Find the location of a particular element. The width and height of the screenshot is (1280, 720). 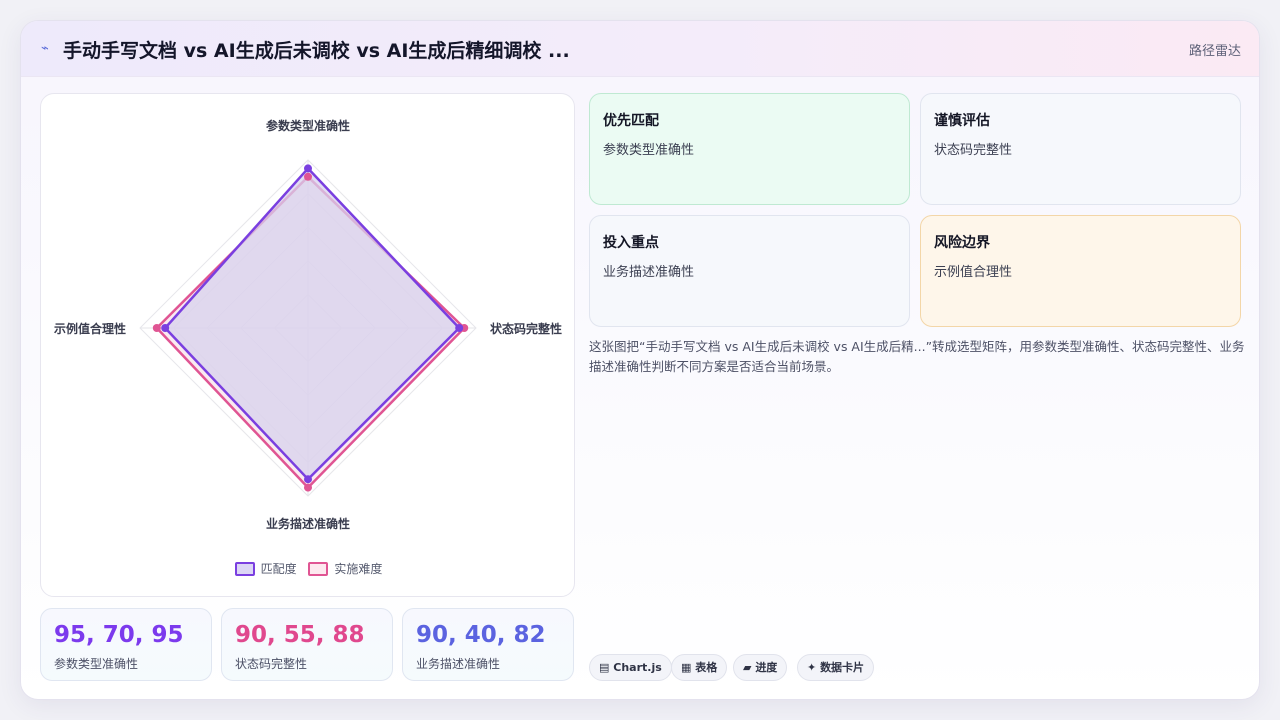

tag-chartjs: ▤ Chart.js is located at coordinates (630, 667).